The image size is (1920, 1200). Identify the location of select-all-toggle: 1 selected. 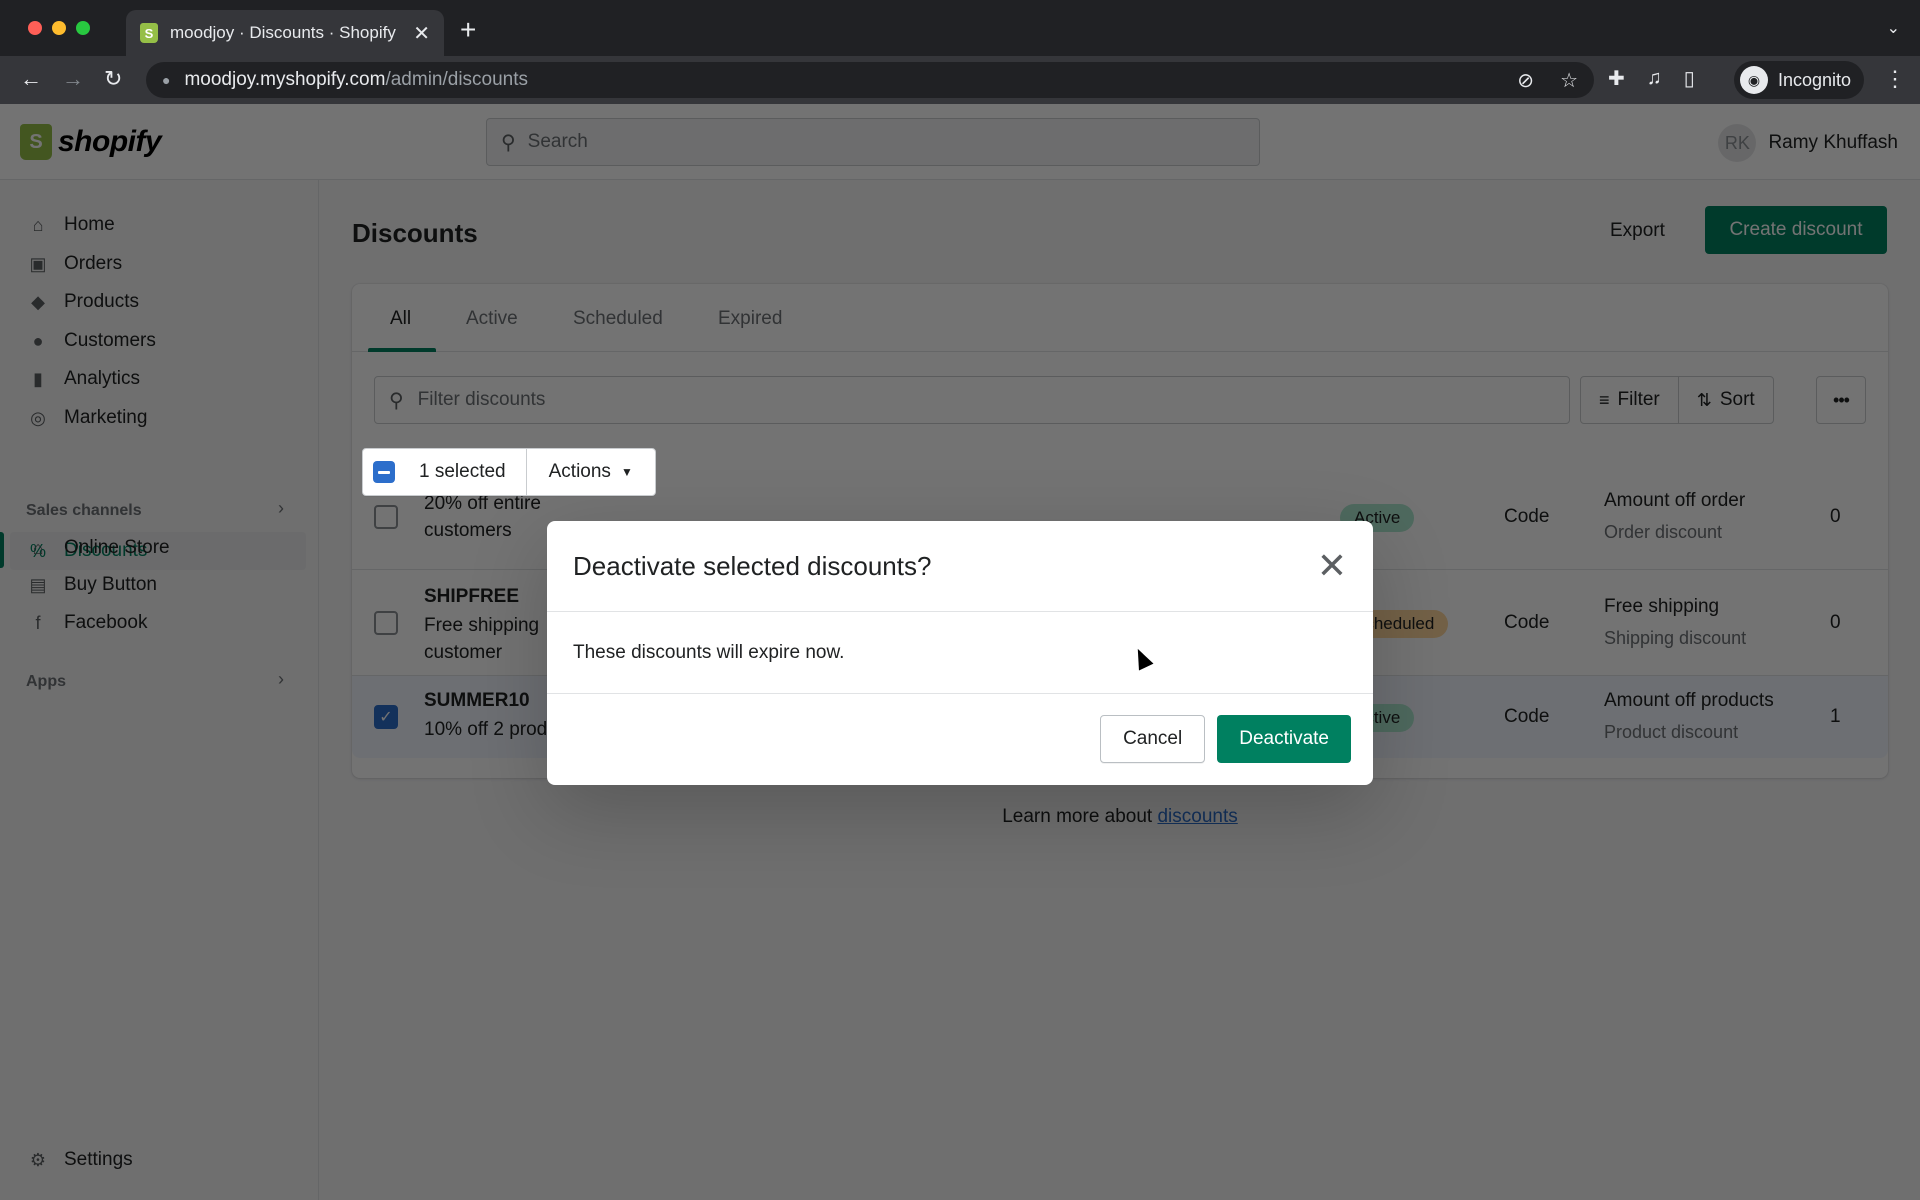
(444, 472).